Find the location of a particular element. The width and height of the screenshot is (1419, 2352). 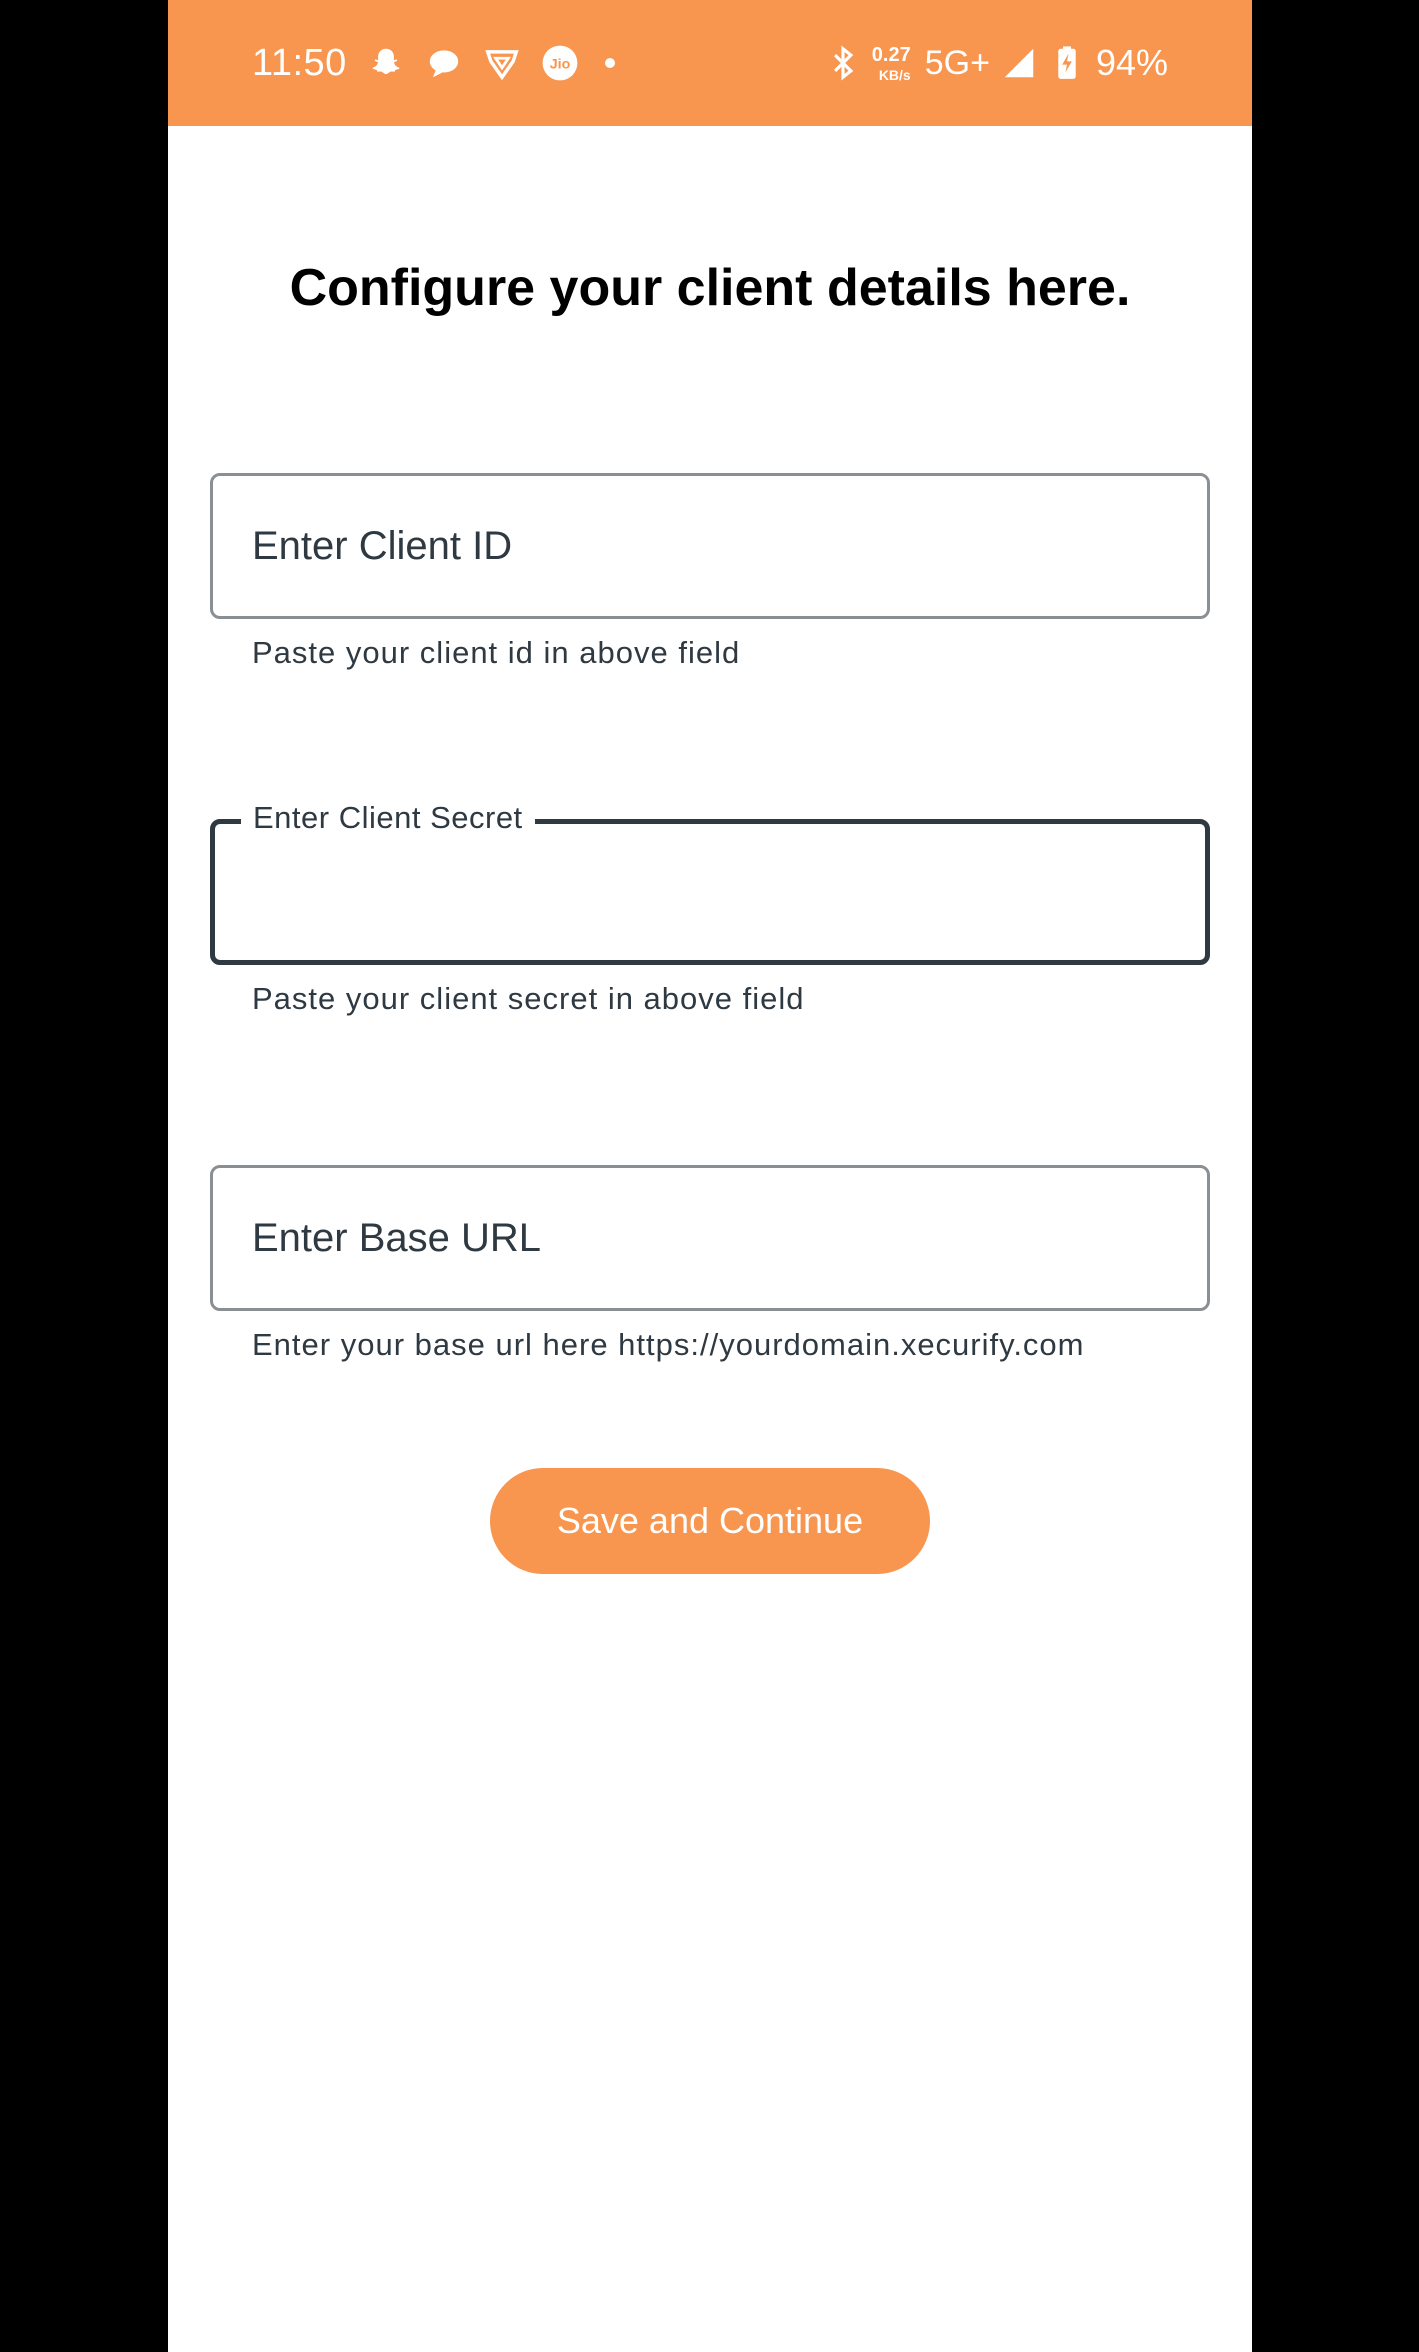

jio-icon: Jio is located at coordinates (560, 63).